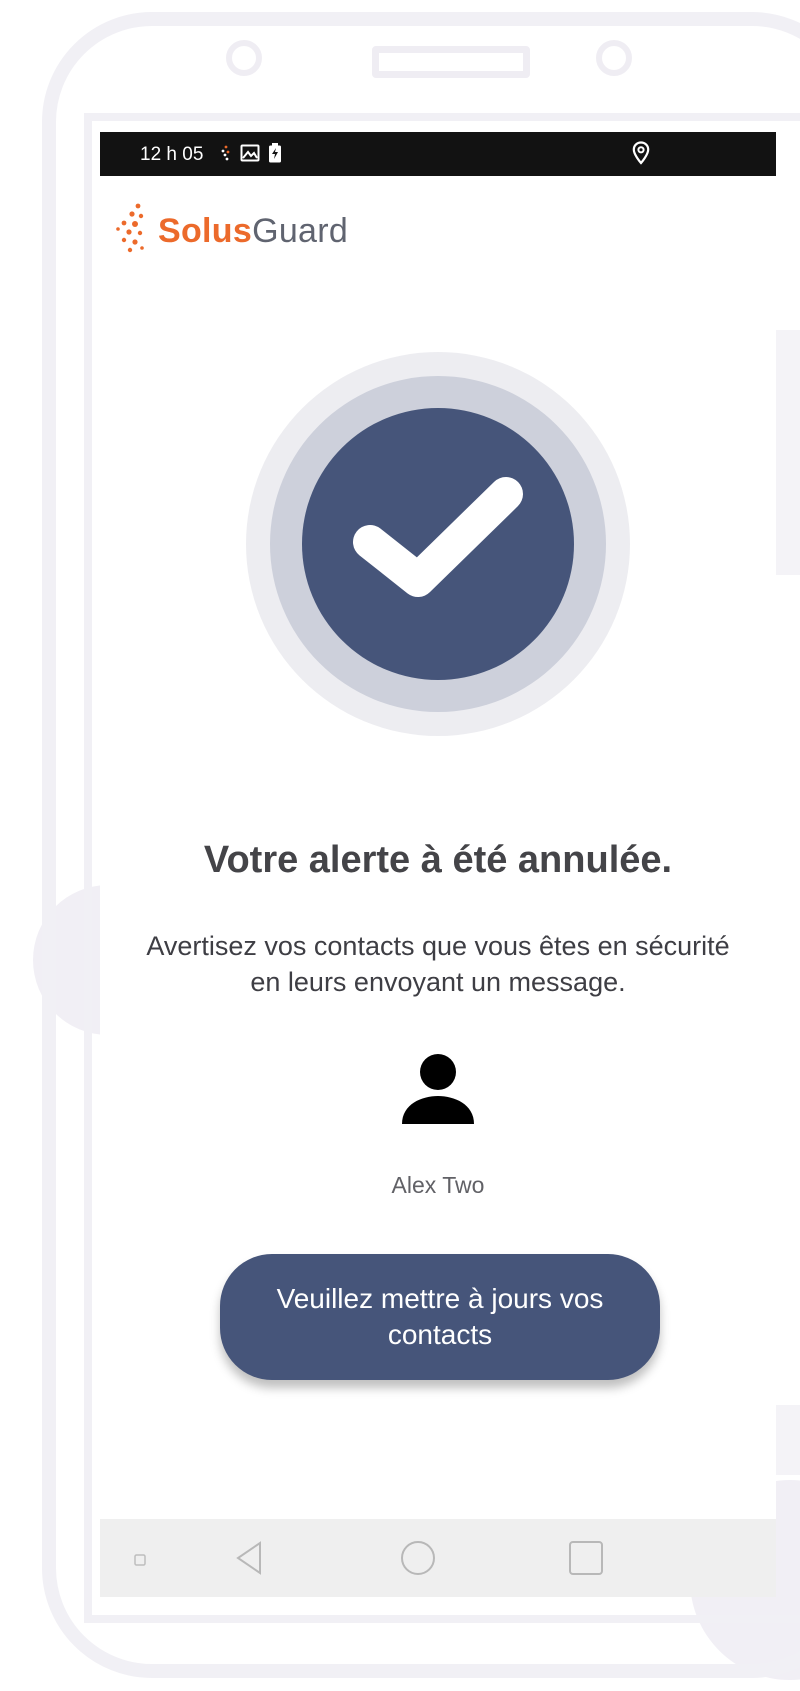 This screenshot has width=800, height=1691. Describe the element at coordinates (586, 1558) in the screenshot. I see `recents-icon` at that location.